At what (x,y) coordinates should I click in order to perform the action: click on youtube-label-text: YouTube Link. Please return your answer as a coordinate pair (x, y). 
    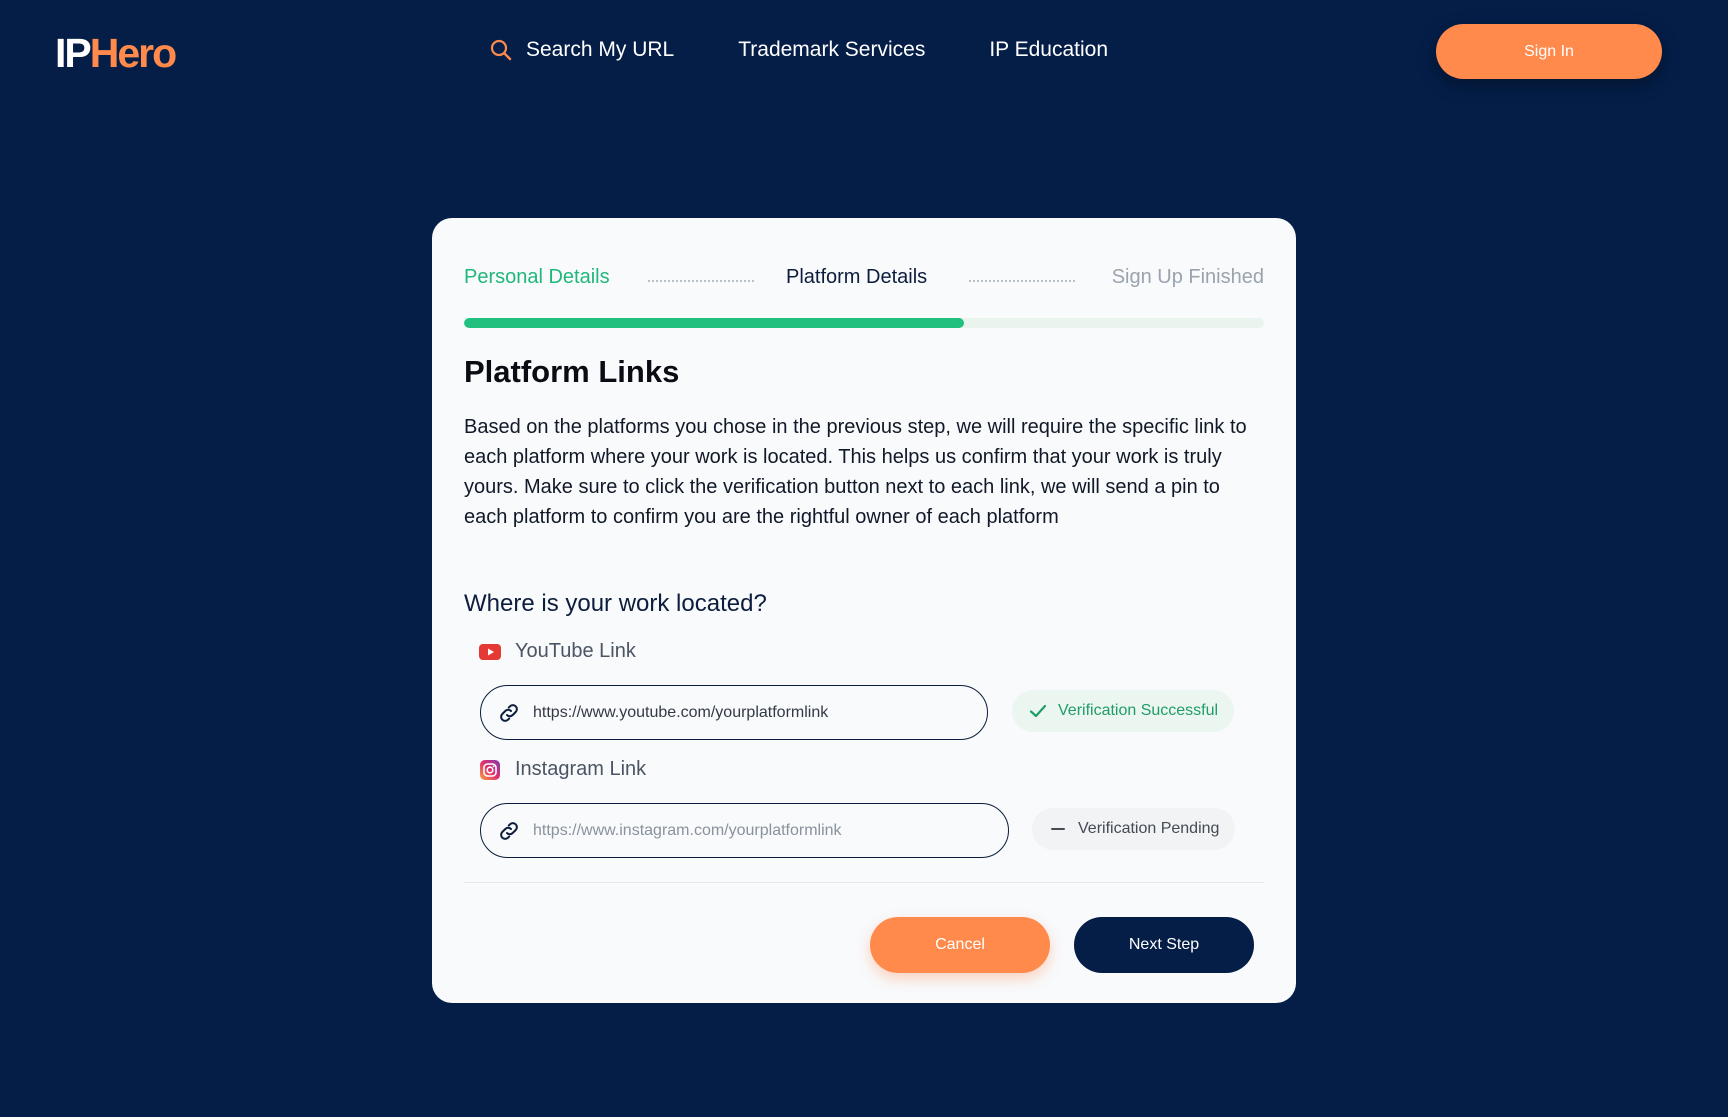
    Looking at the image, I should click on (575, 651).